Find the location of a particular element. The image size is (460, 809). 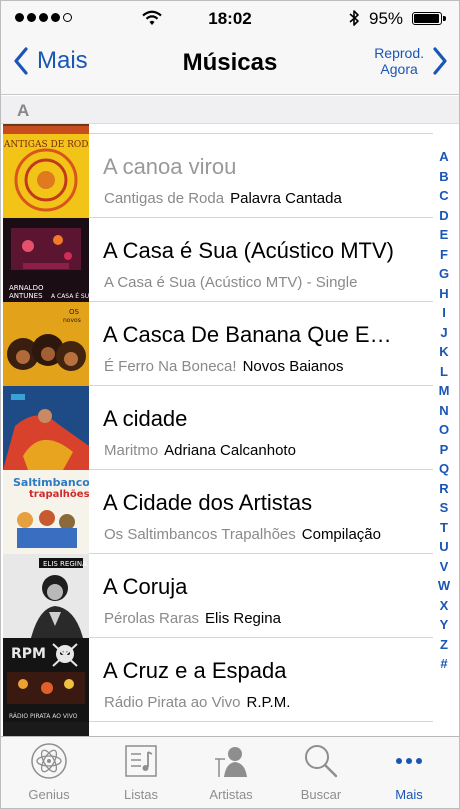

search-icon is located at coordinates (321, 761).